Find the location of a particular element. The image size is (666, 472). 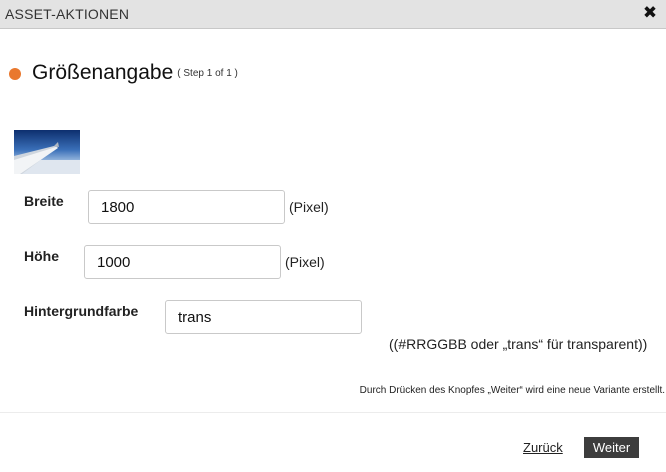

back-link: Zurück is located at coordinates (543, 447).